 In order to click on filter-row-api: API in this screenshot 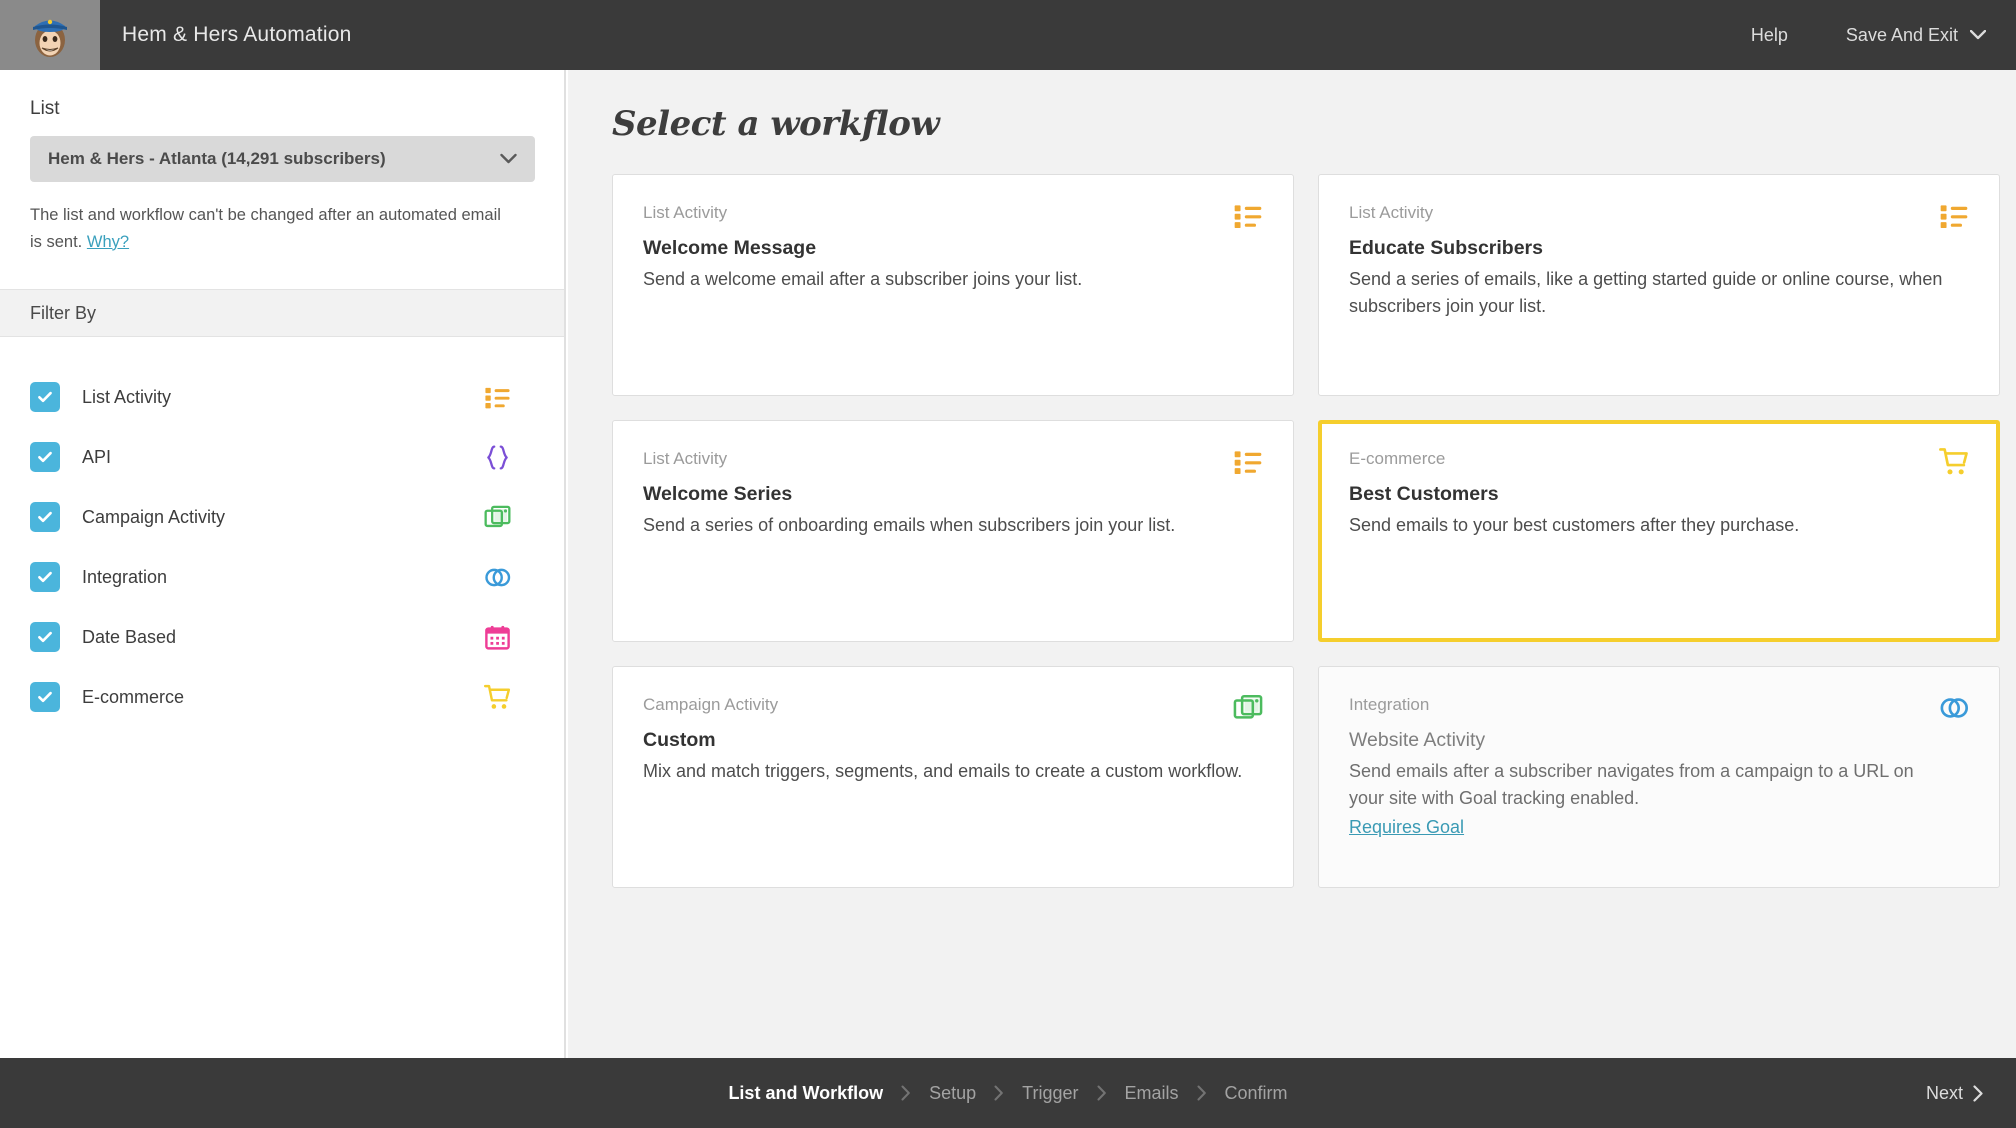, I will do `click(282, 457)`.